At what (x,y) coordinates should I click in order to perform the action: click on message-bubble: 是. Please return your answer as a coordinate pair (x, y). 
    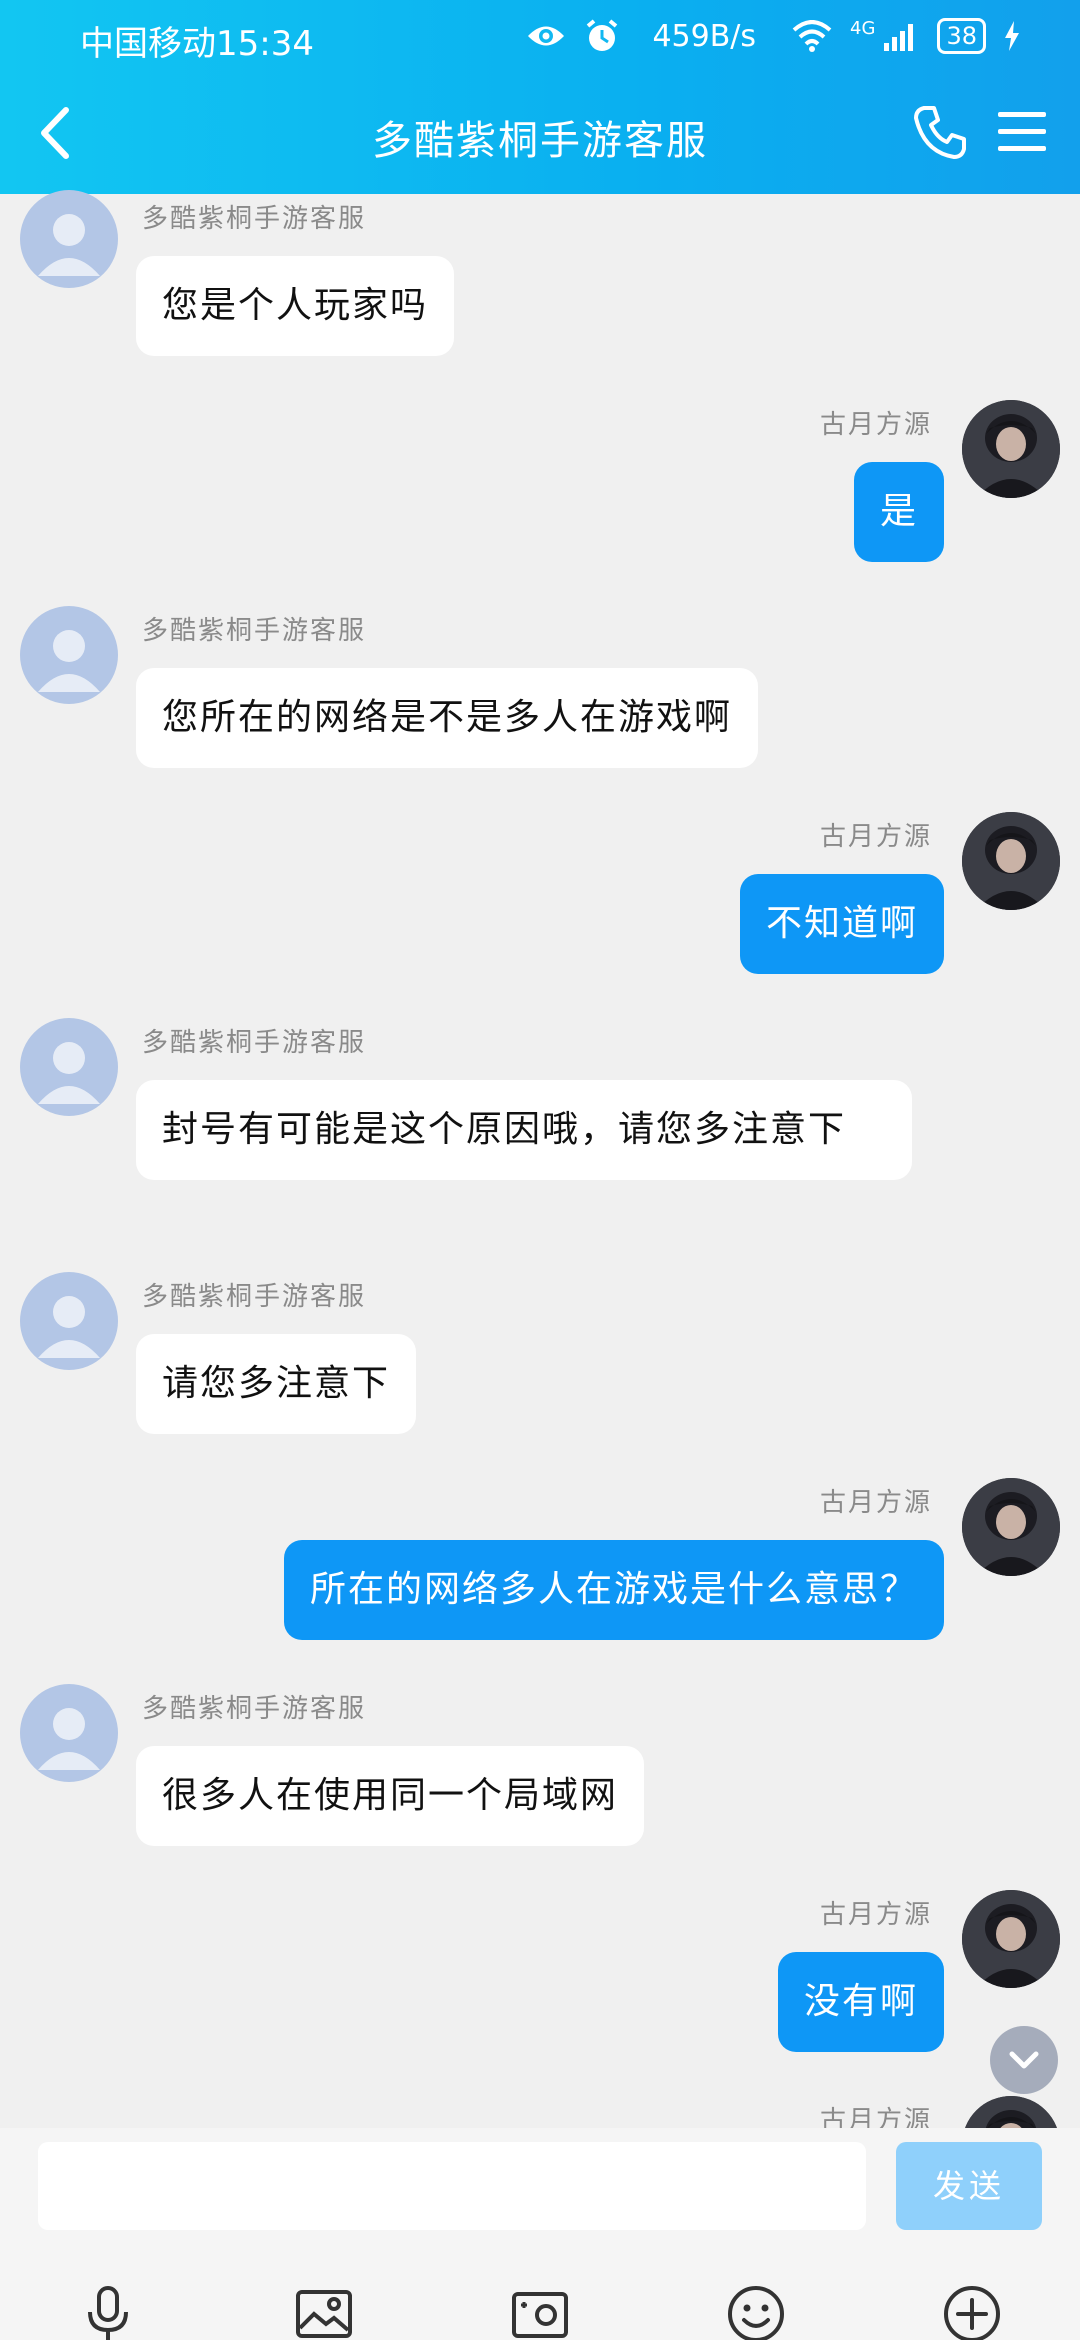
    Looking at the image, I should click on (898, 512).